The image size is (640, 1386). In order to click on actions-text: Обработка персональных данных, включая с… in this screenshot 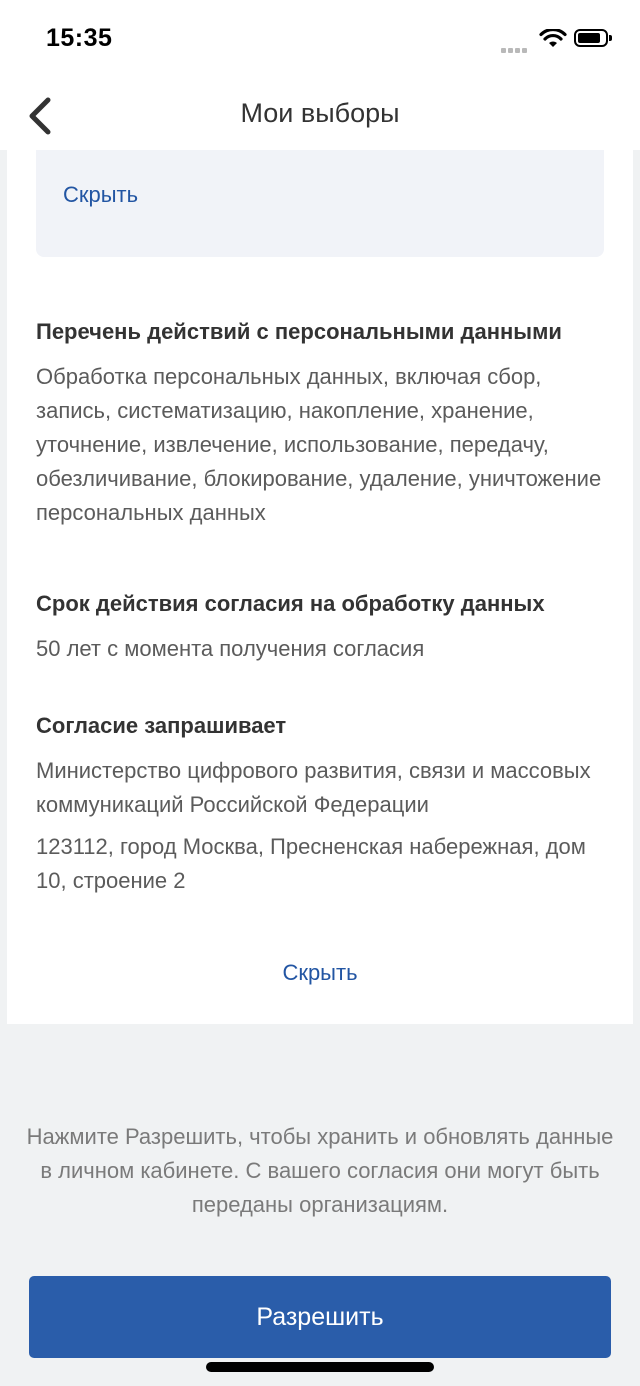, I will do `click(319, 444)`.